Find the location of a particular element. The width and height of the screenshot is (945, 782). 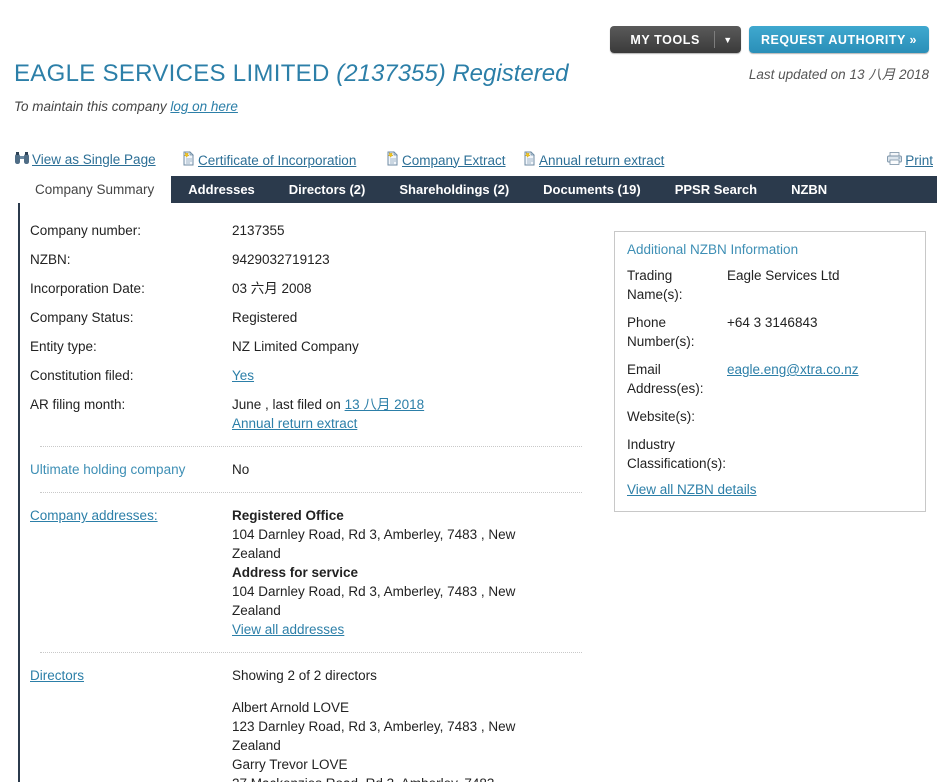

field-label: NZBN: is located at coordinates (50, 259).